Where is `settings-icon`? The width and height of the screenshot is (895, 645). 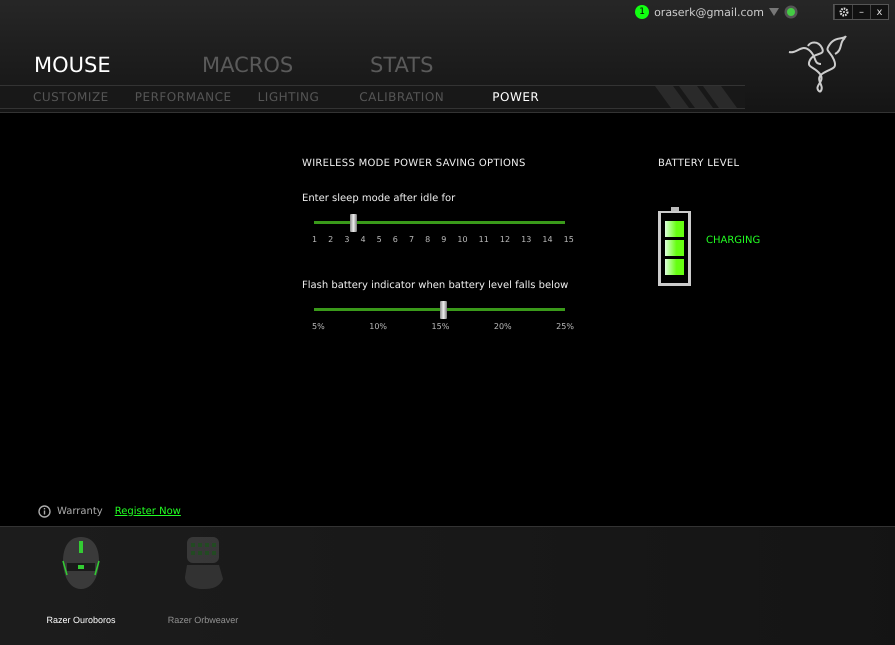
settings-icon is located at coordinates (843, 12).